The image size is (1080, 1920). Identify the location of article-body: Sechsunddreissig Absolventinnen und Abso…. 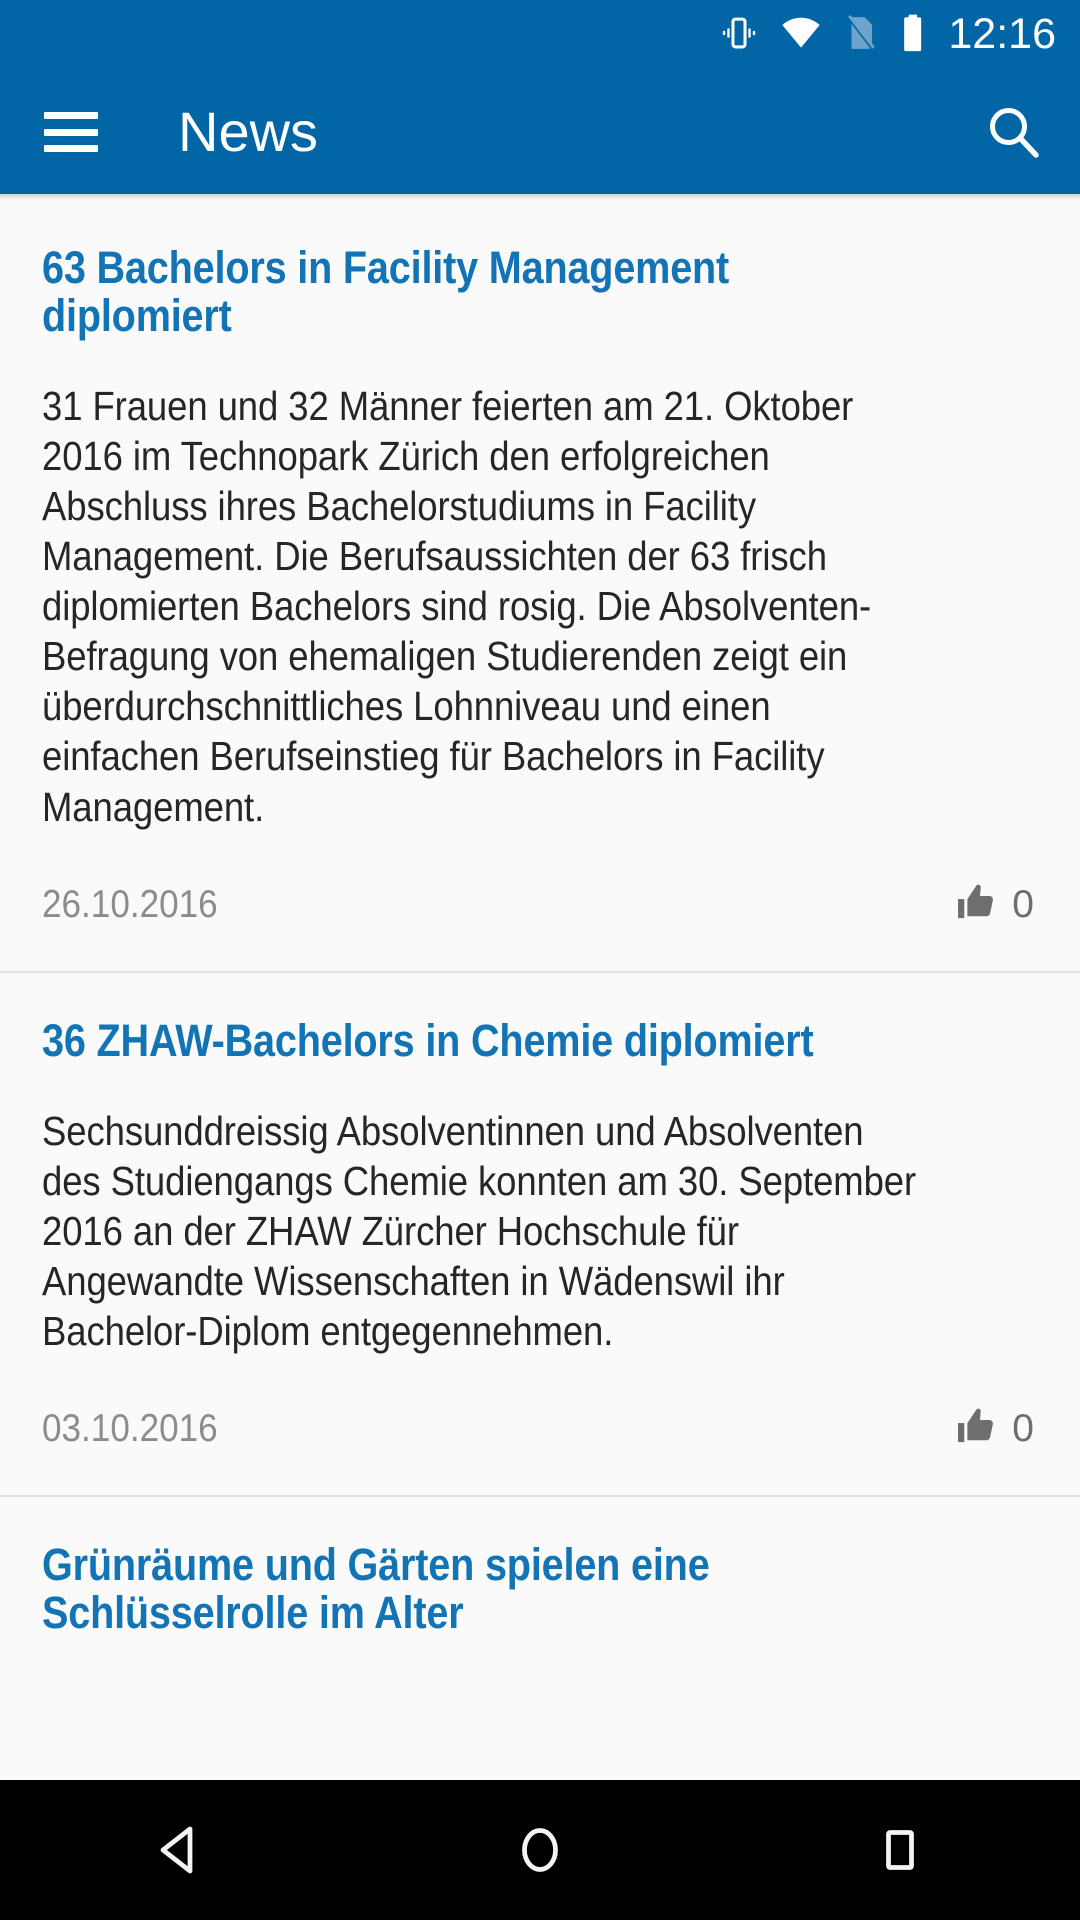
(479, 1231).